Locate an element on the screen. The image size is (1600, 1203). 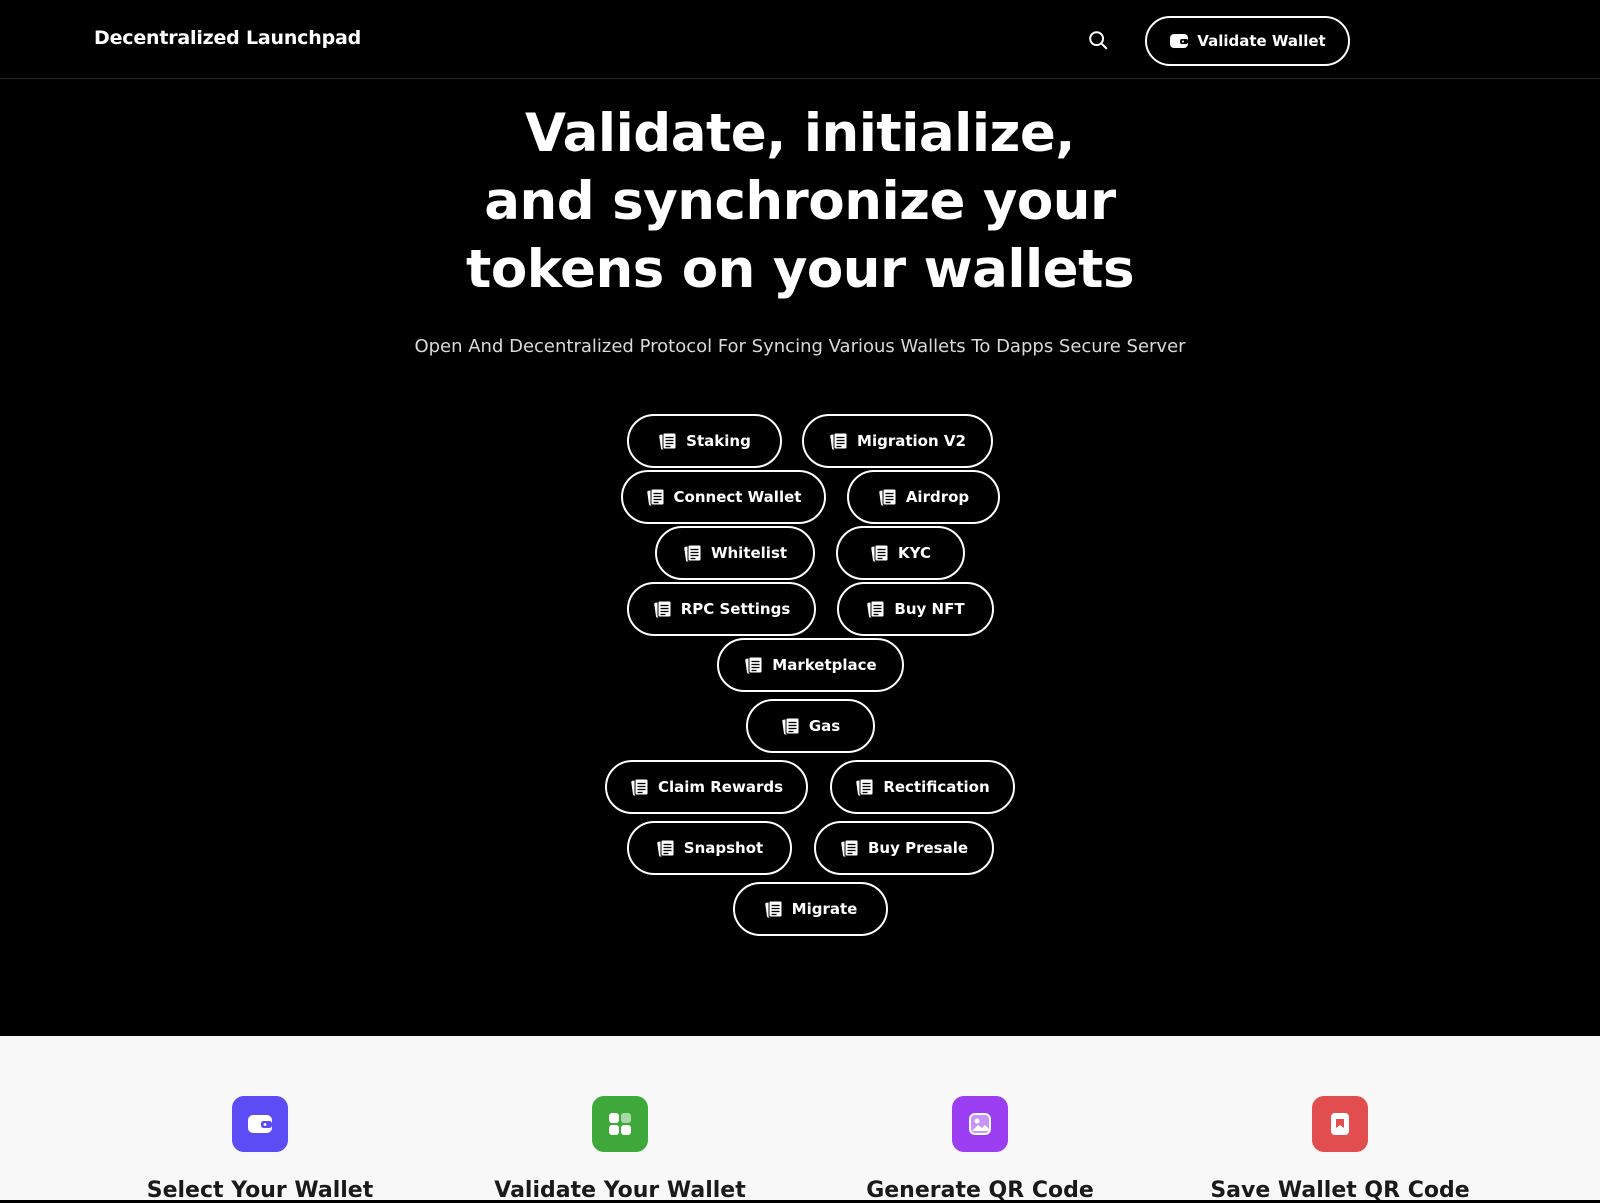
pill-label: Connect Wallet is located at coordinates (737, 497).